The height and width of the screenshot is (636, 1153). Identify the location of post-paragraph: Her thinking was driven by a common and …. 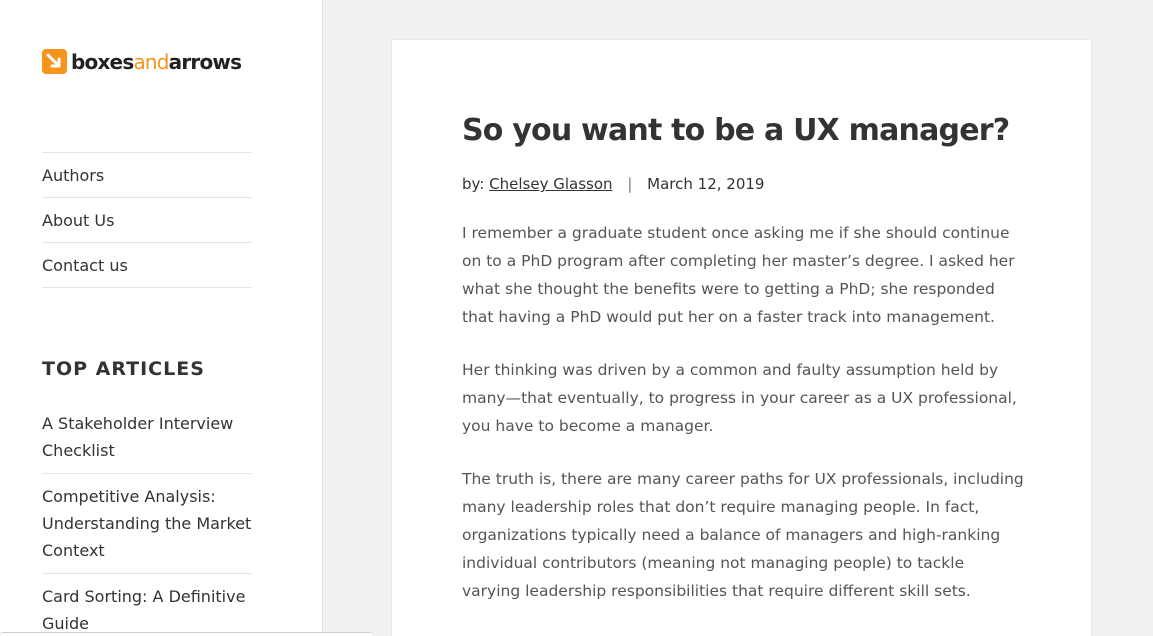
(739, 398).